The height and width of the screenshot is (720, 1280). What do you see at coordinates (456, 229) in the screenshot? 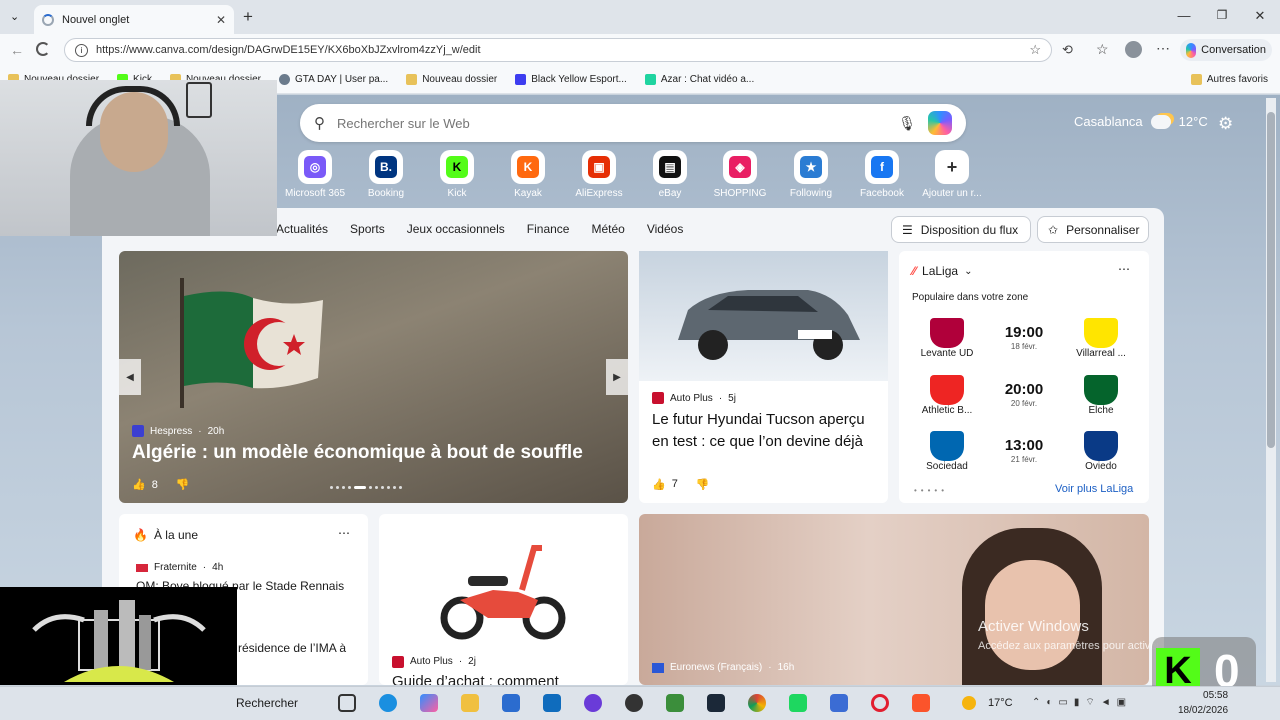
I see `feed-tab-jeux: Jeux occasionnels` at bounding box center [456, 229].